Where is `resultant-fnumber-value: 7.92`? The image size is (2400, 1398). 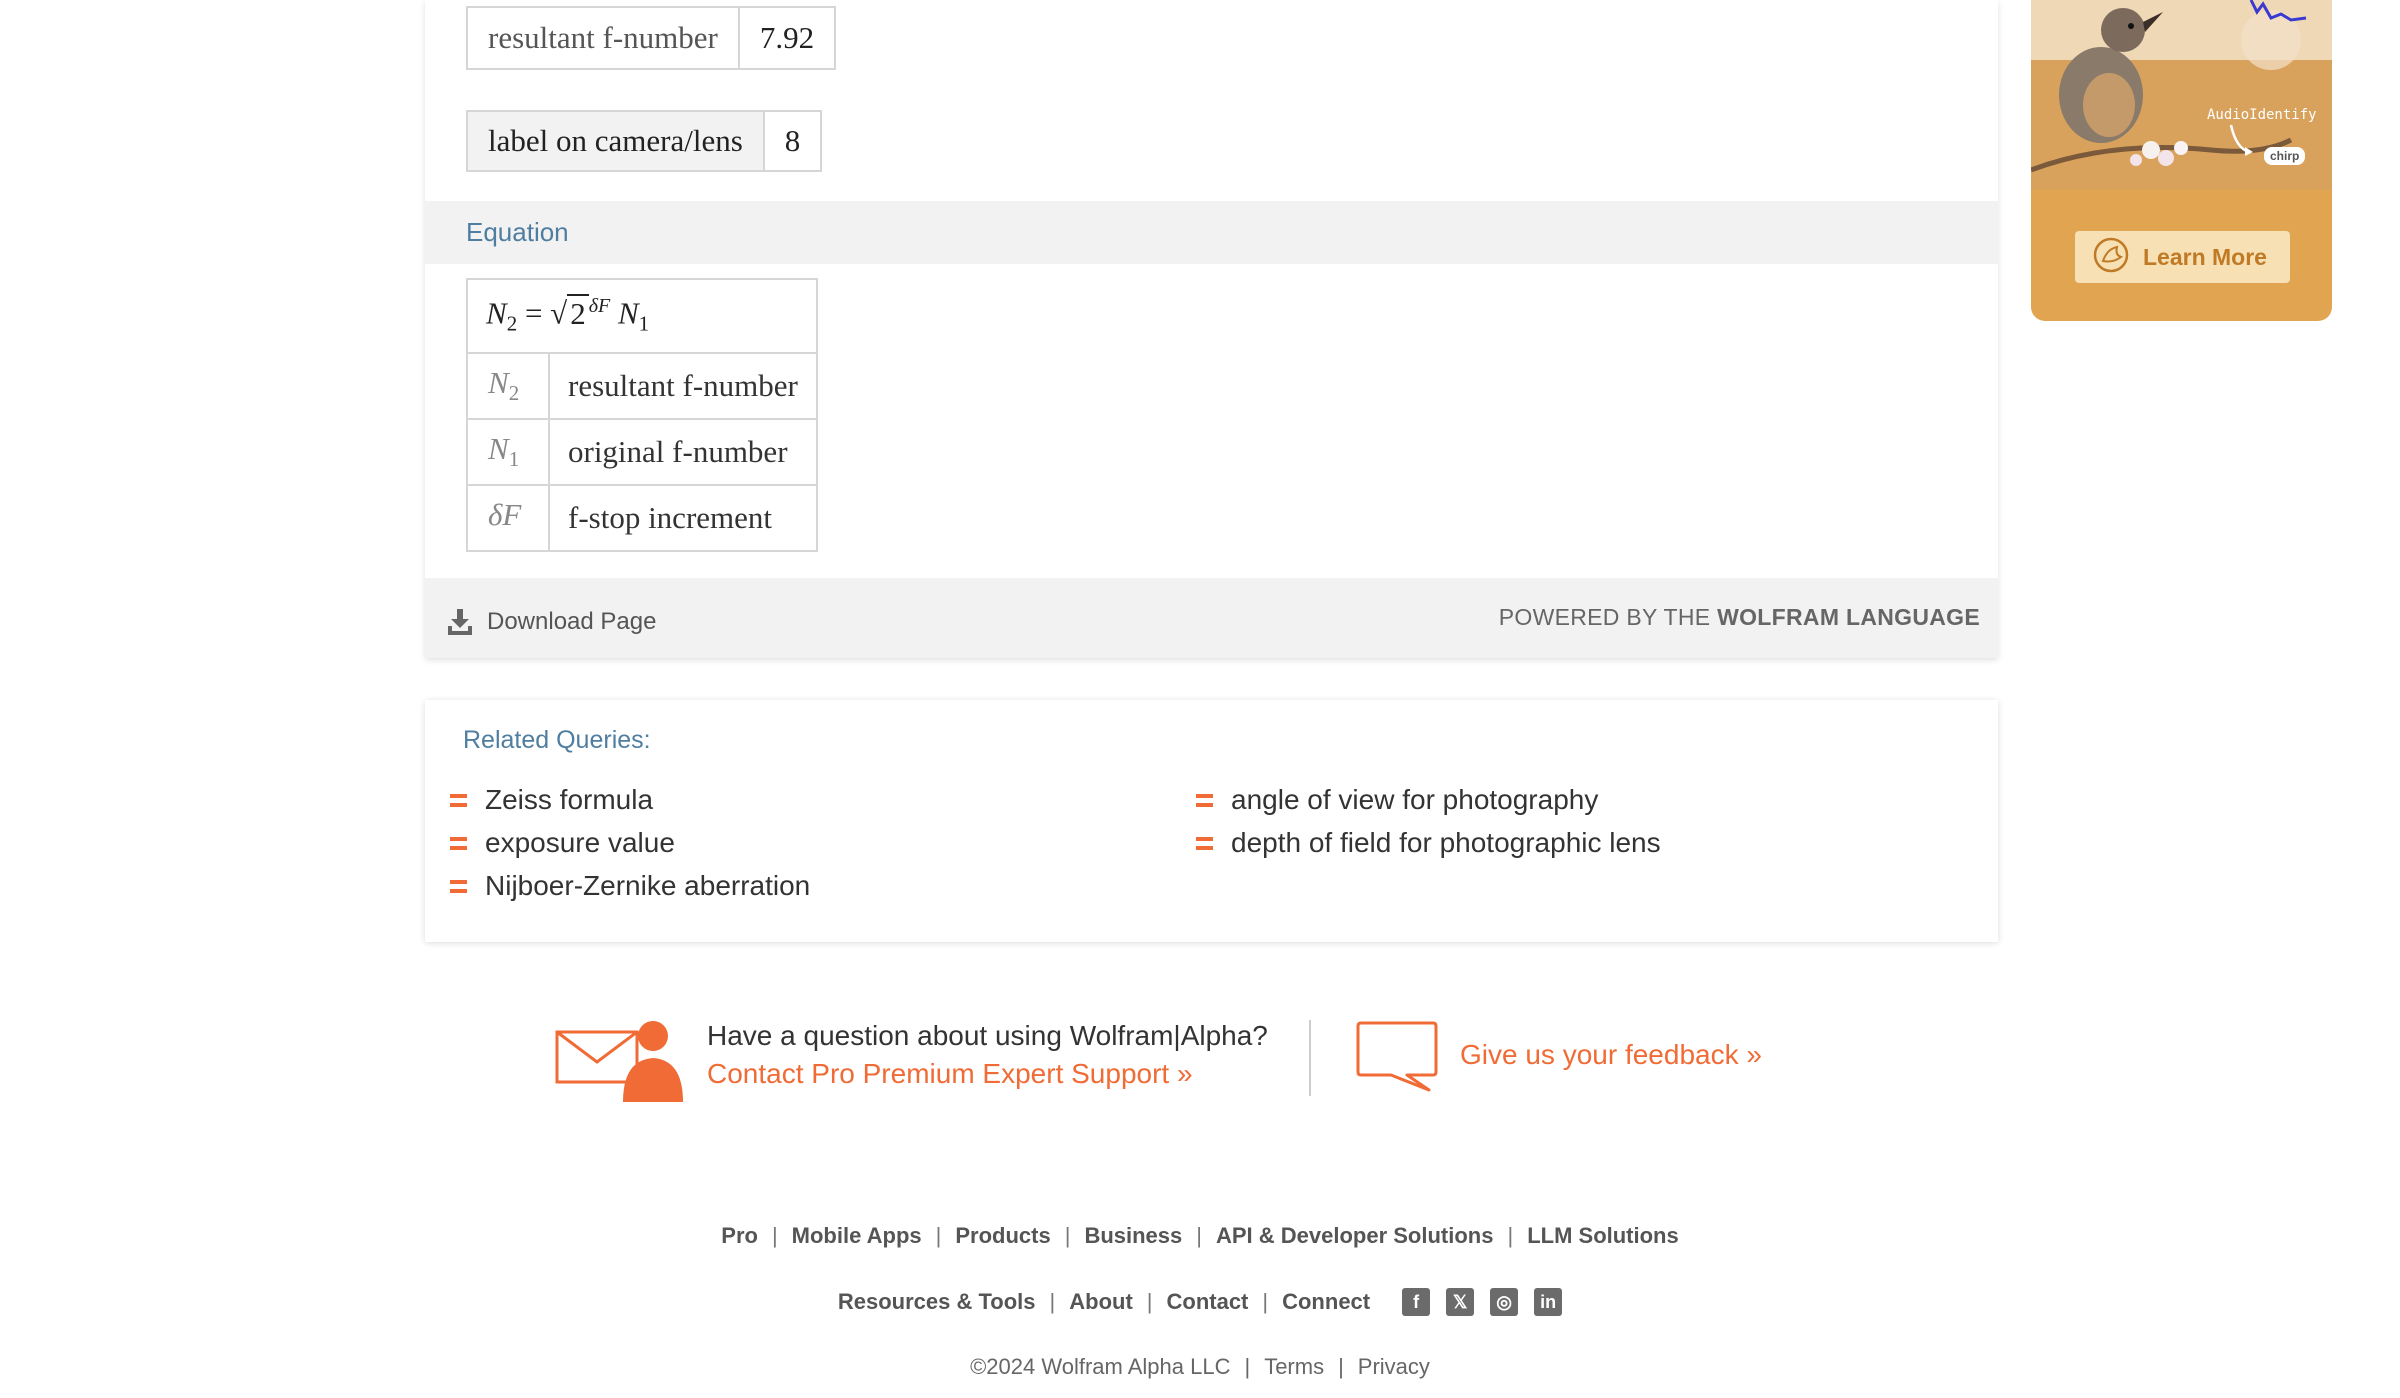
resultant-fnumber-value: 7.92 is located at coordinates (787, 38).